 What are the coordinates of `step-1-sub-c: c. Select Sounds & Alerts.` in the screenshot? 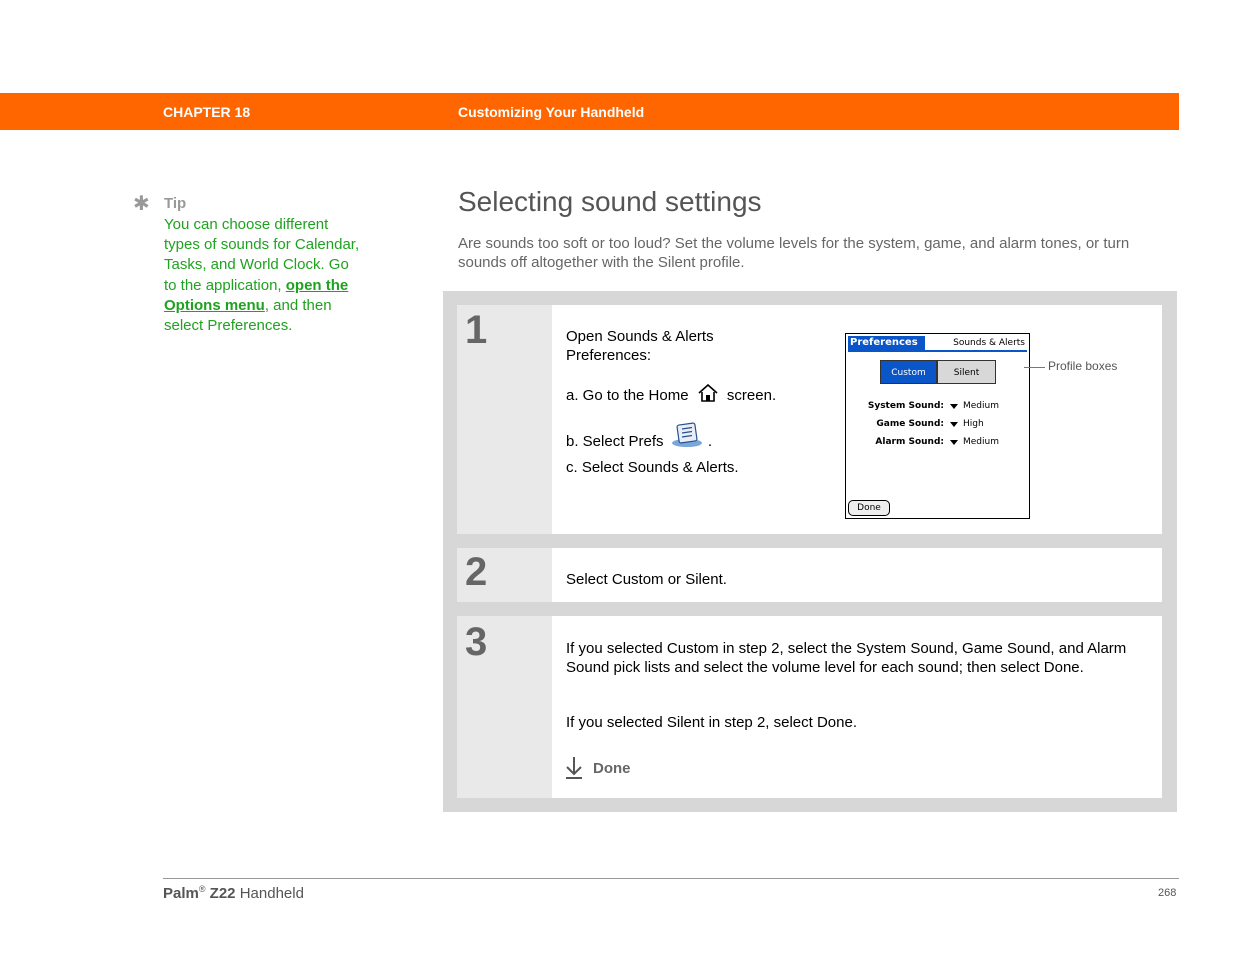 It's located at (652, 467).